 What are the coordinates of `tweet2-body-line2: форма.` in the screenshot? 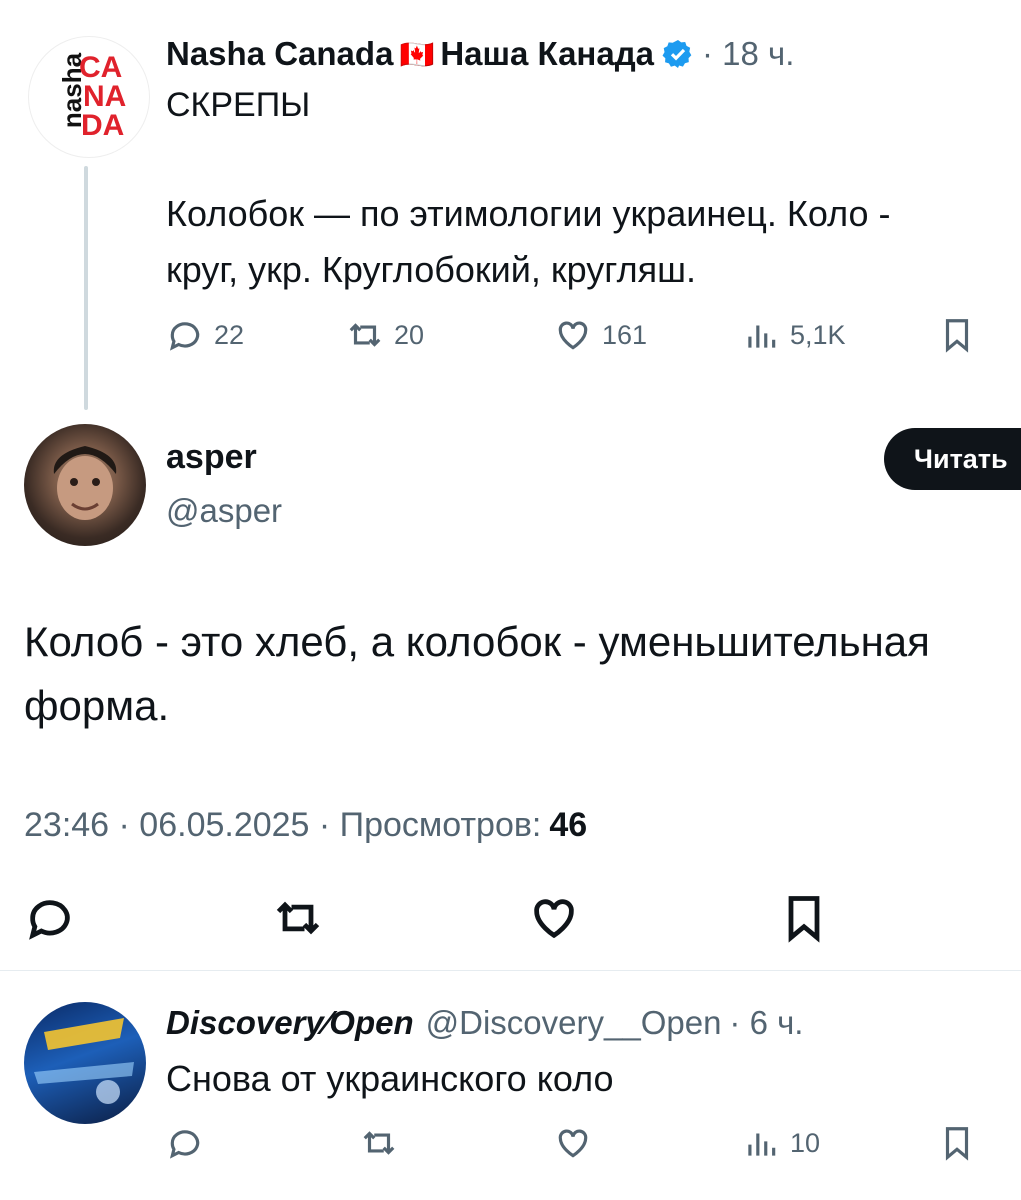 It's located at (97, 705).